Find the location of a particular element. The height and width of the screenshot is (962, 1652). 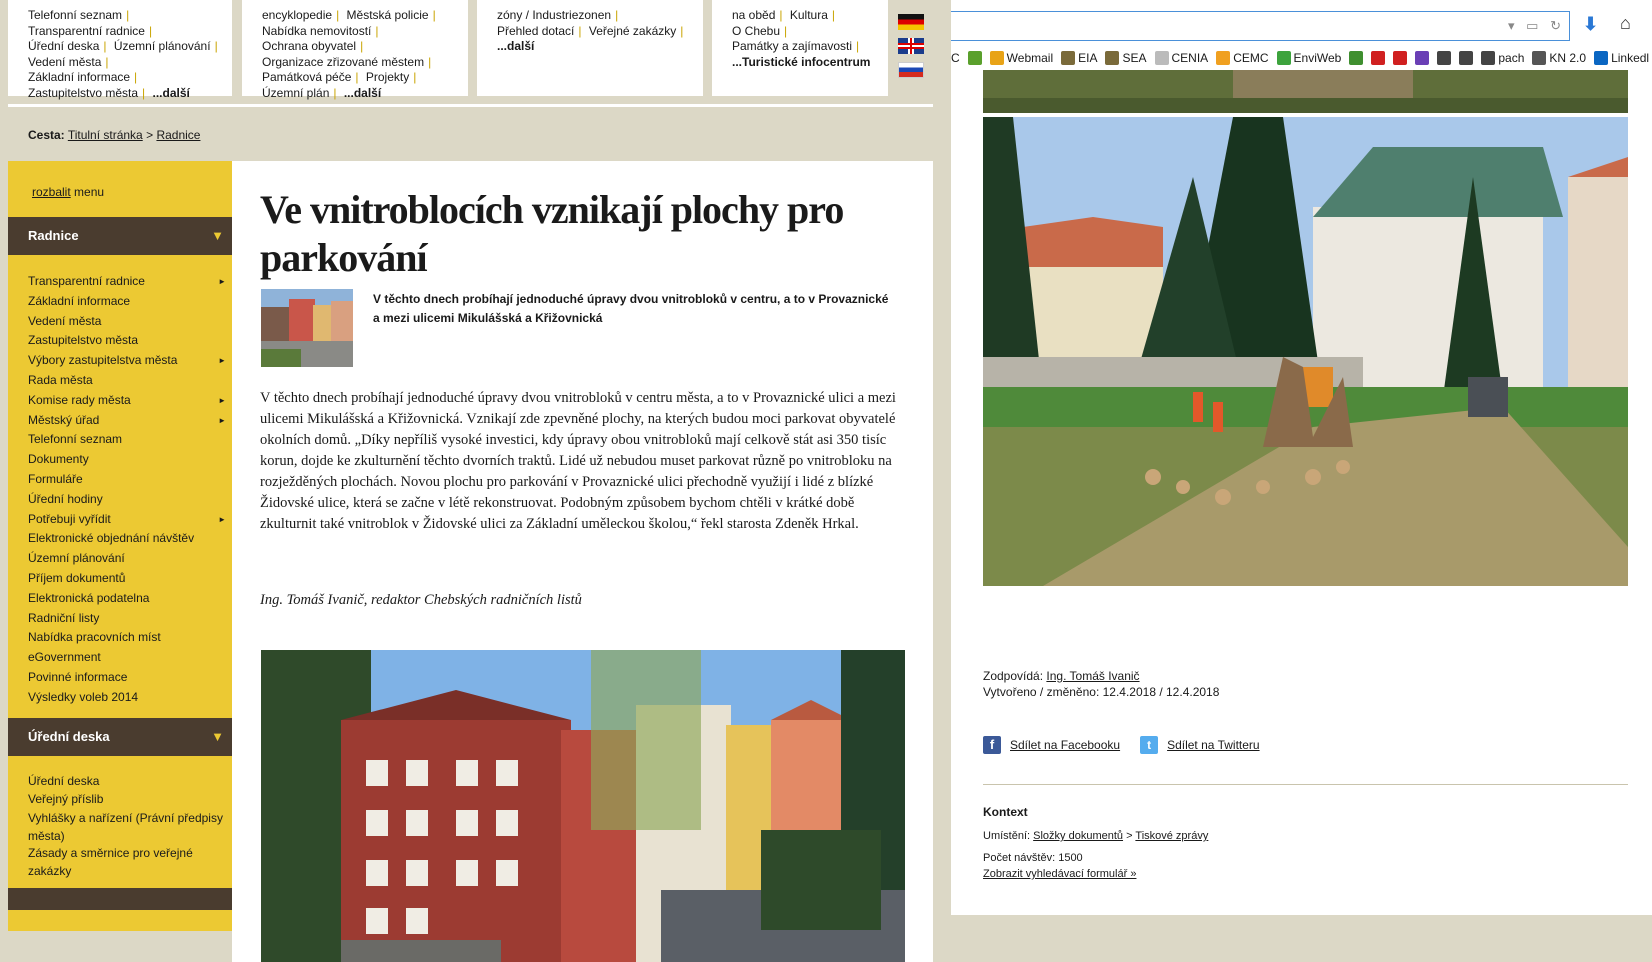

german-flag-icon is located at coordinates (911, 22).